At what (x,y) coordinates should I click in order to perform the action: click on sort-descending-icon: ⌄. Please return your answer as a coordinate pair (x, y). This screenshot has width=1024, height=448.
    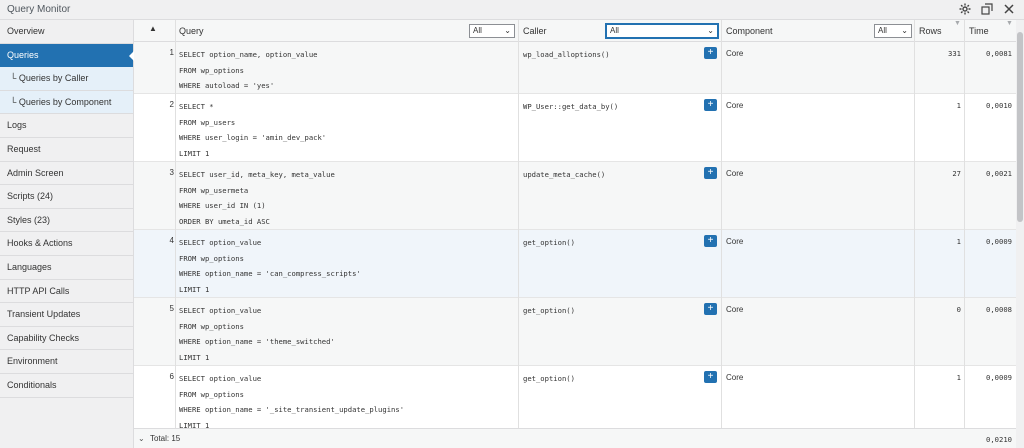
    Looking at the image, I should click on (141, 438).